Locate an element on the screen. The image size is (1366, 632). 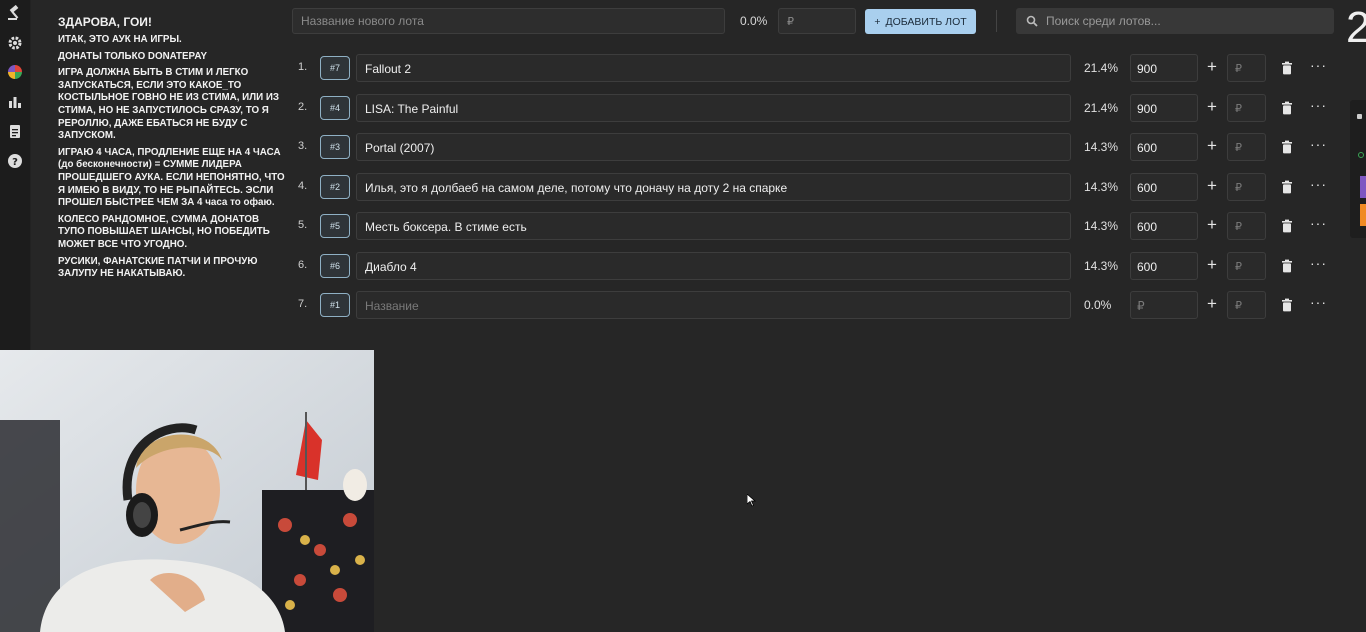
gear-icon is located at coordinates (15, 43).